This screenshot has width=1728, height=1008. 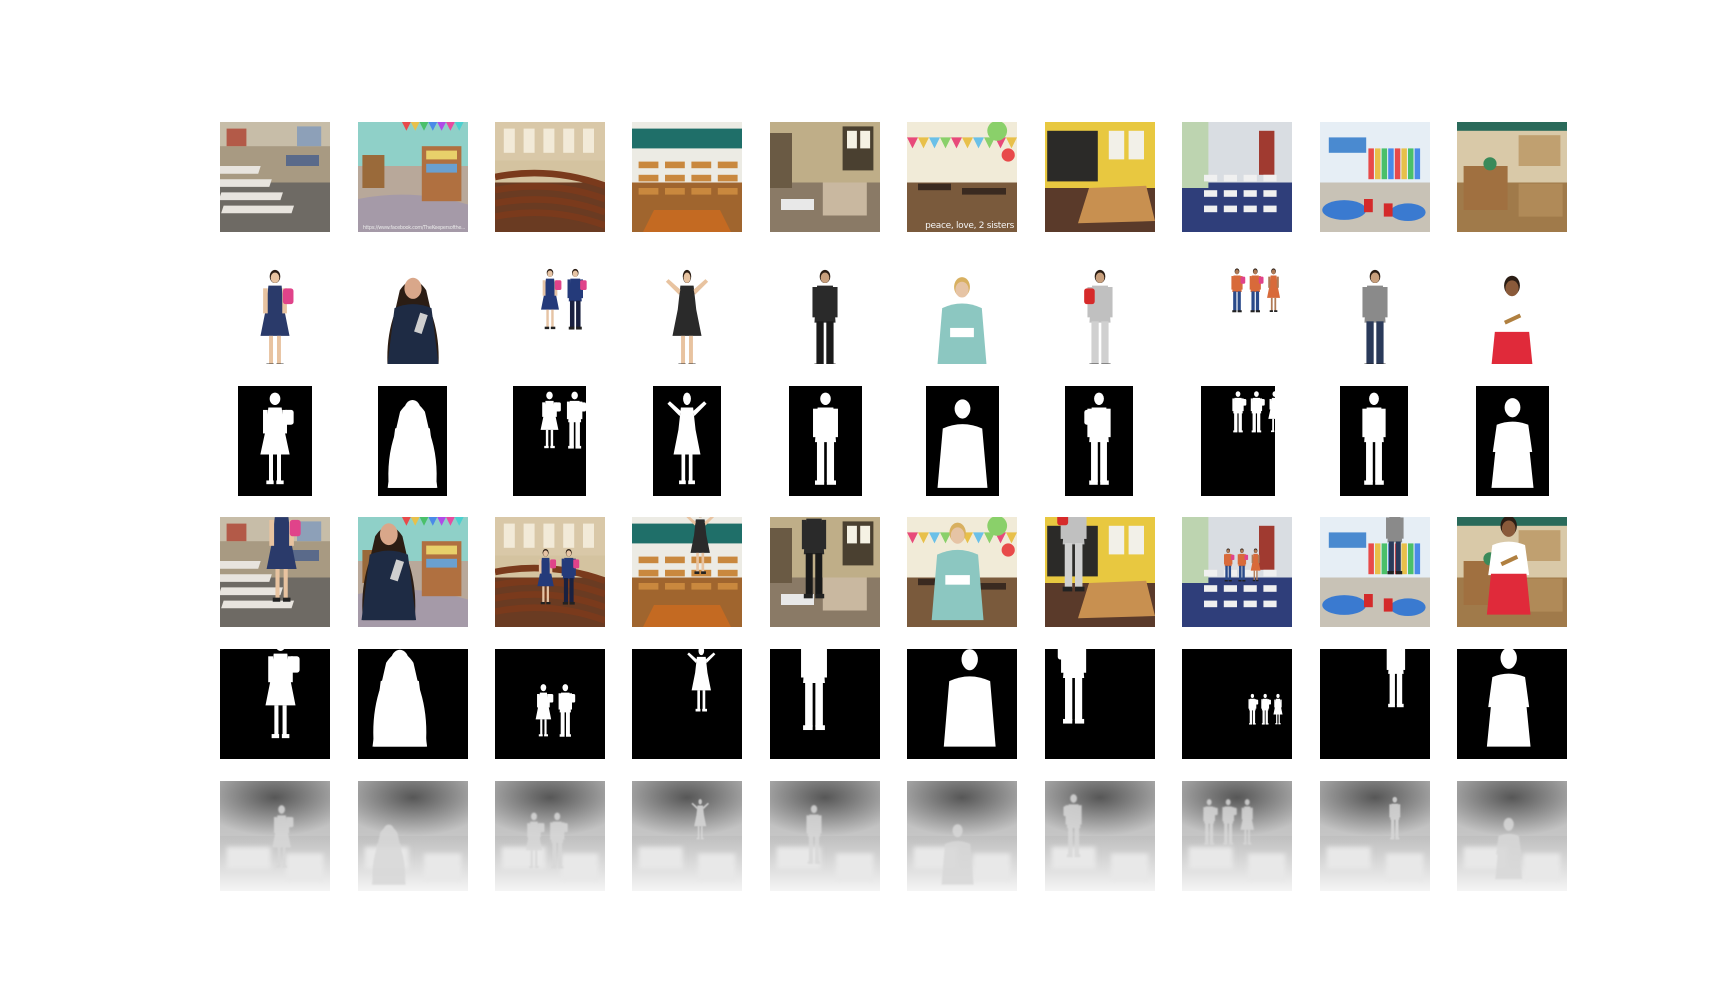 I want to click on background-image: peace, love, 2 sisters, so click(x=962, y=177).